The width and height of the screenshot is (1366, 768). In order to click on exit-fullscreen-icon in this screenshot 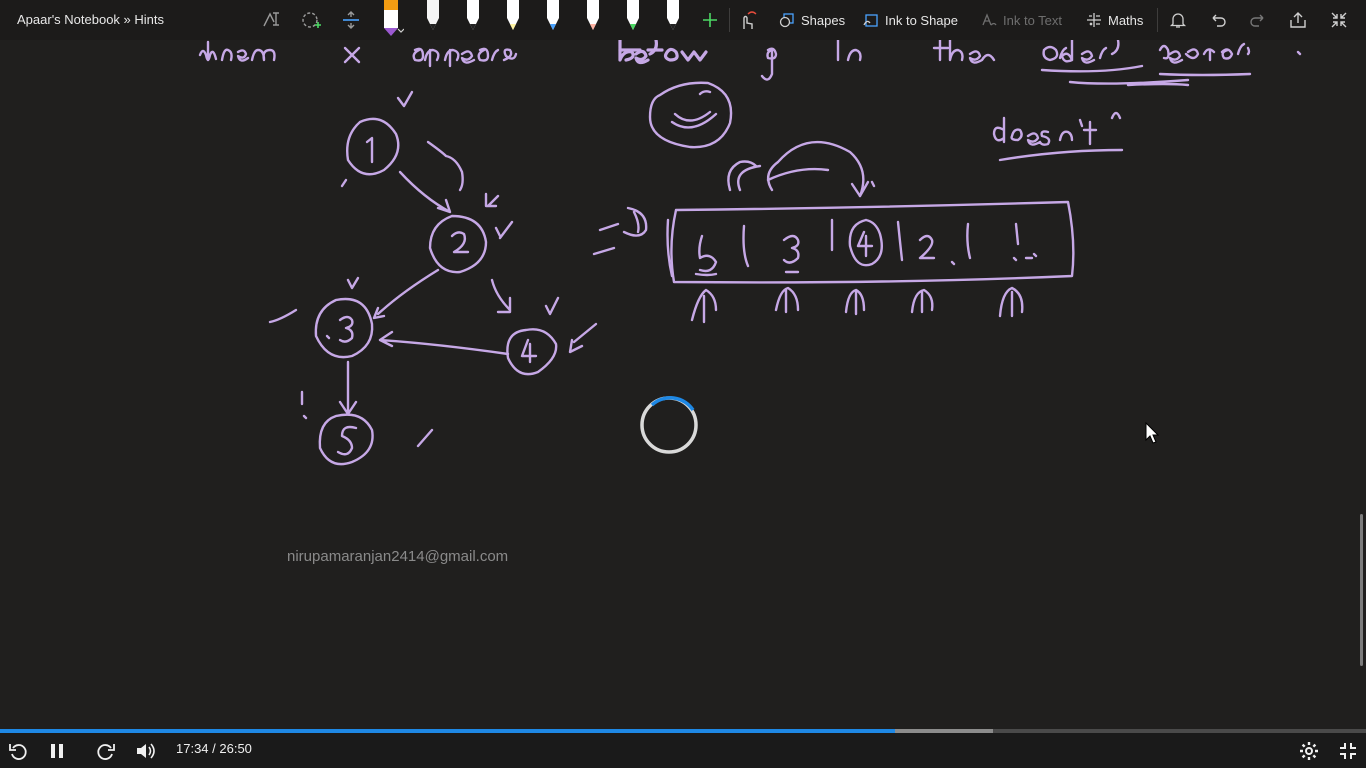, I will do `click(1339, 20)`.